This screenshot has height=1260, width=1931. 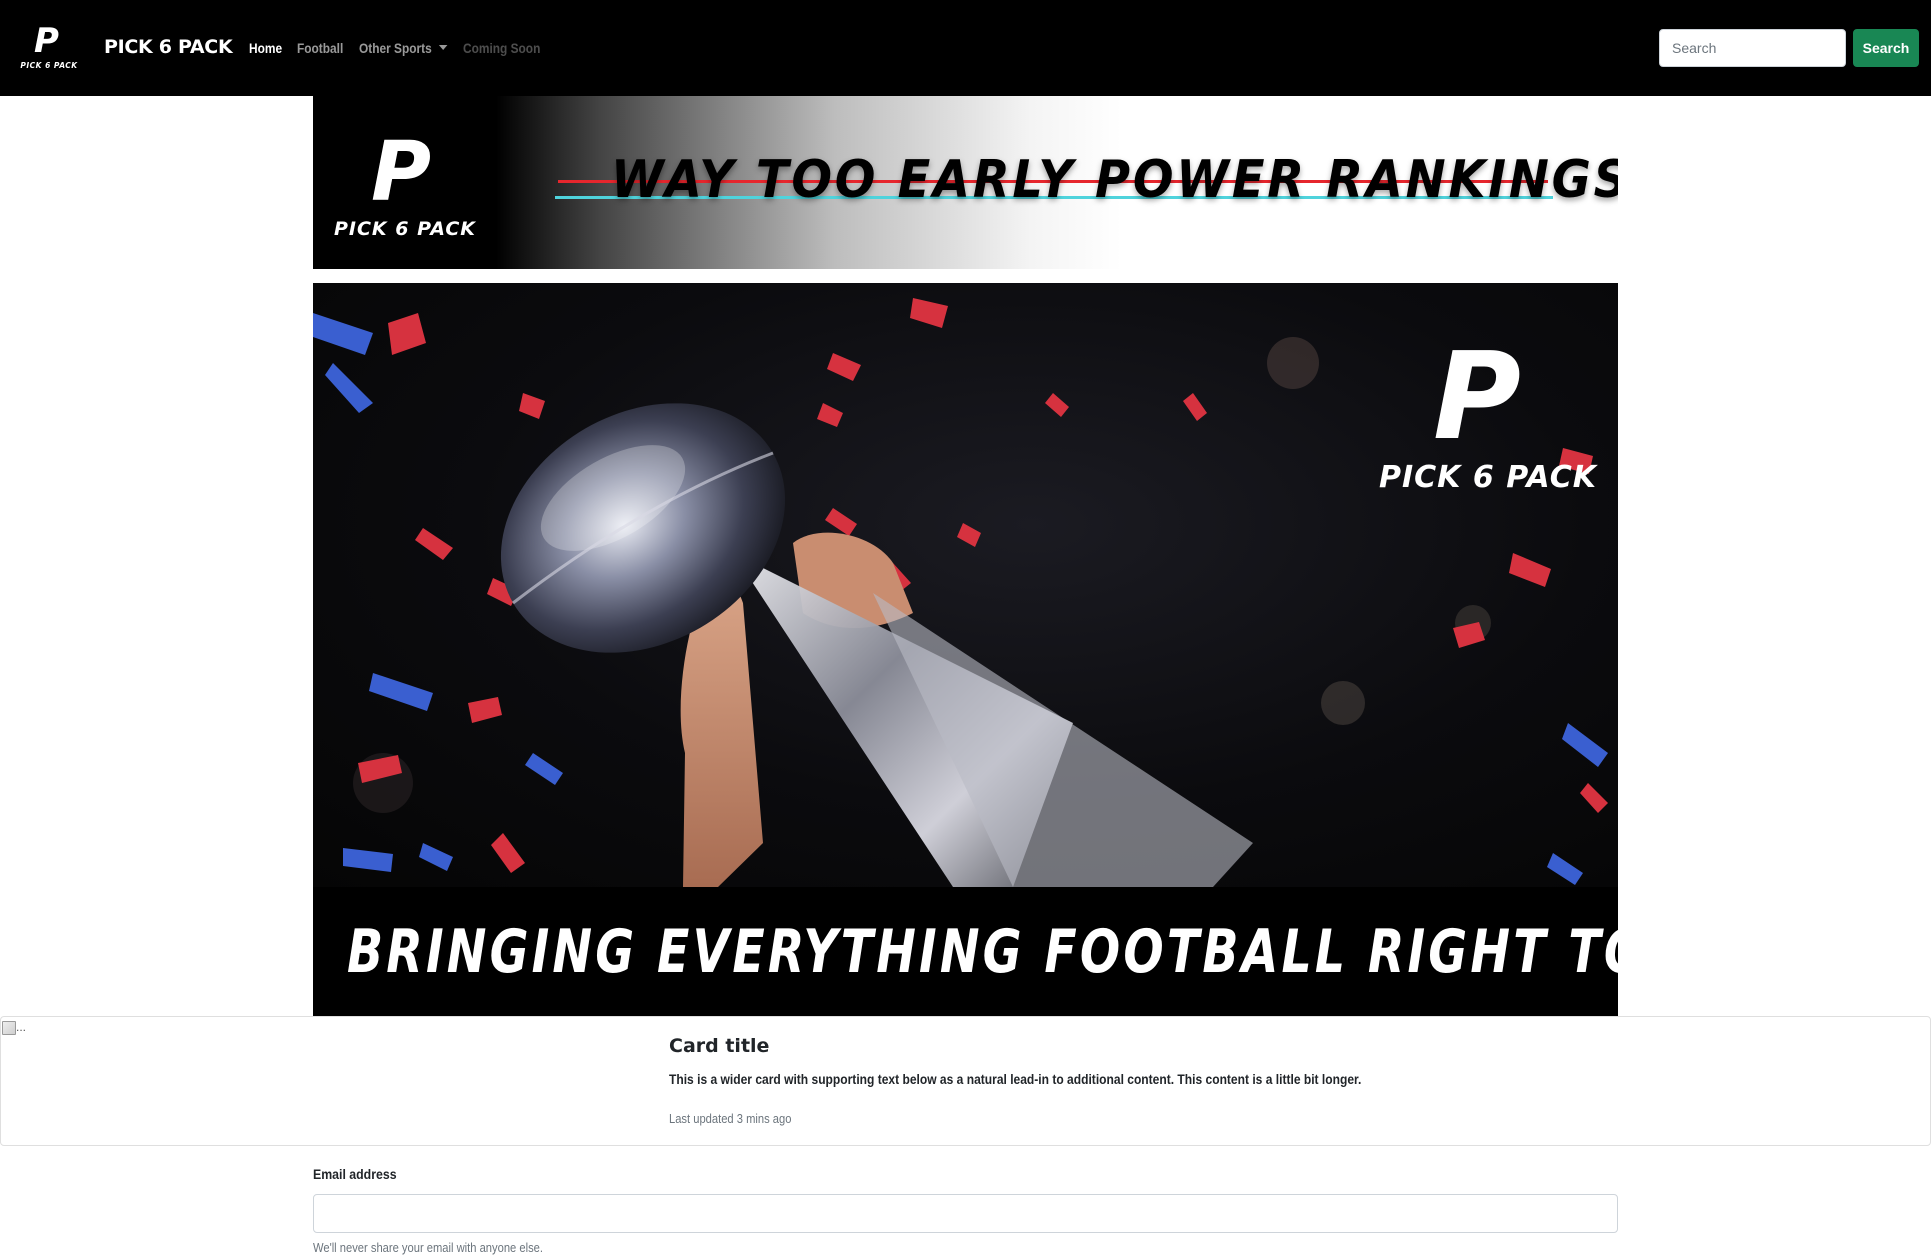 I want to click on hero-logo: P PICK 6 PACK, so click(x=1488, y=418).